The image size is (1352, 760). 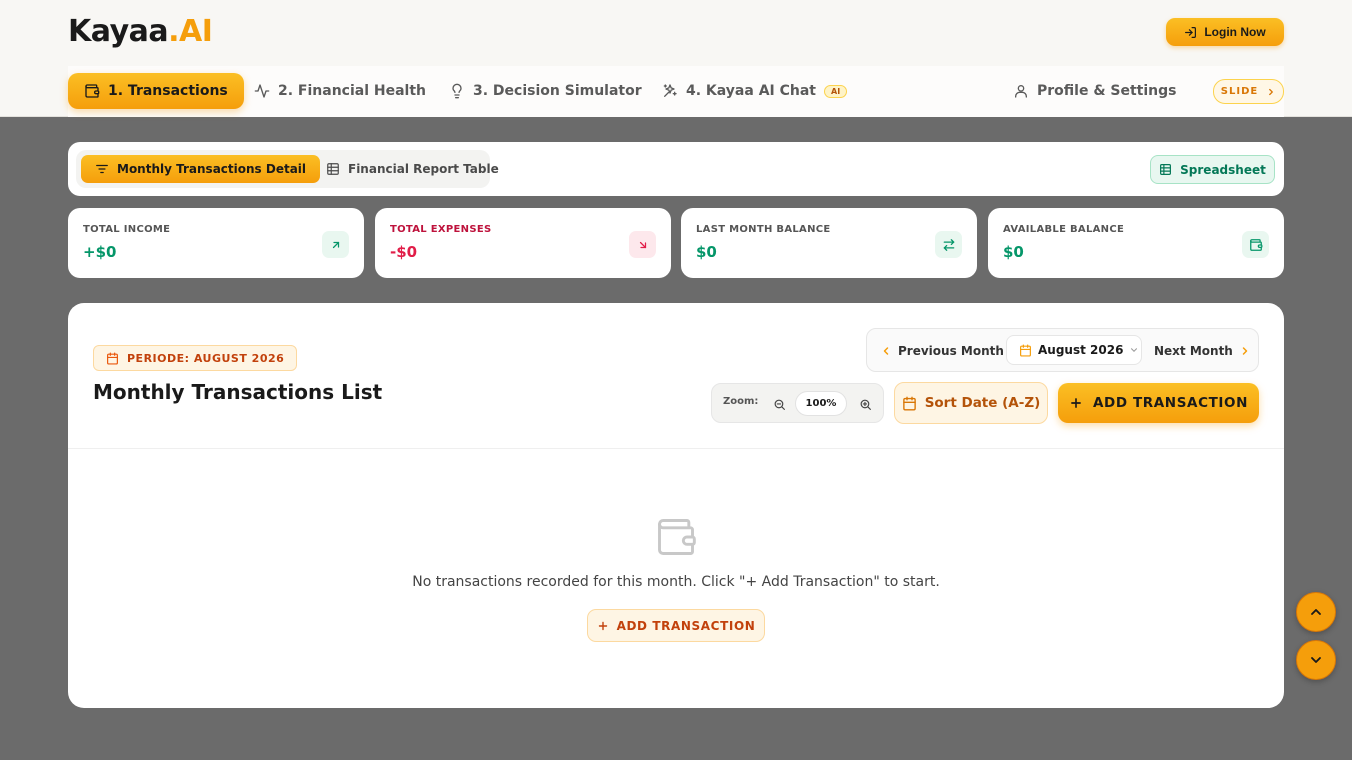 What do you see at coordinates (423, 169) in the screenshot?
I see `view-label: Financial Report Table` at bounding box center [423, 169].